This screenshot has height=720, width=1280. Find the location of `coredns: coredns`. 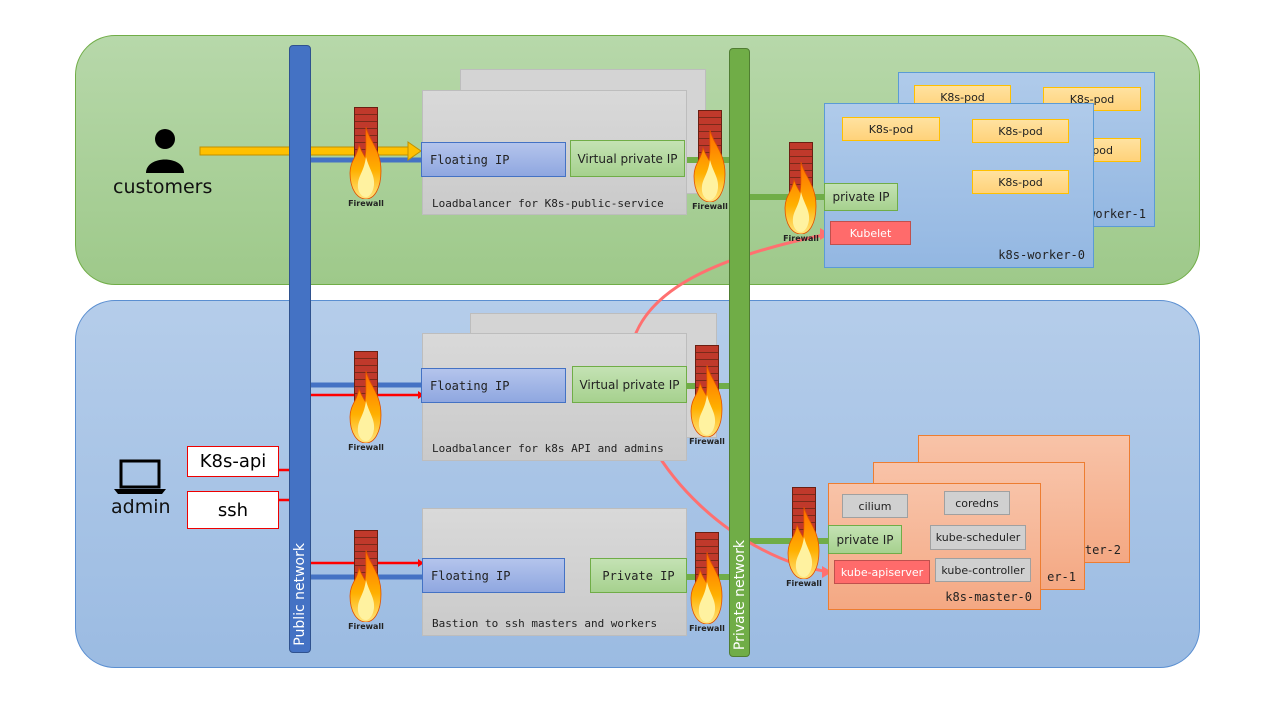

coredns: coredns is located at coordinates (977, 503).